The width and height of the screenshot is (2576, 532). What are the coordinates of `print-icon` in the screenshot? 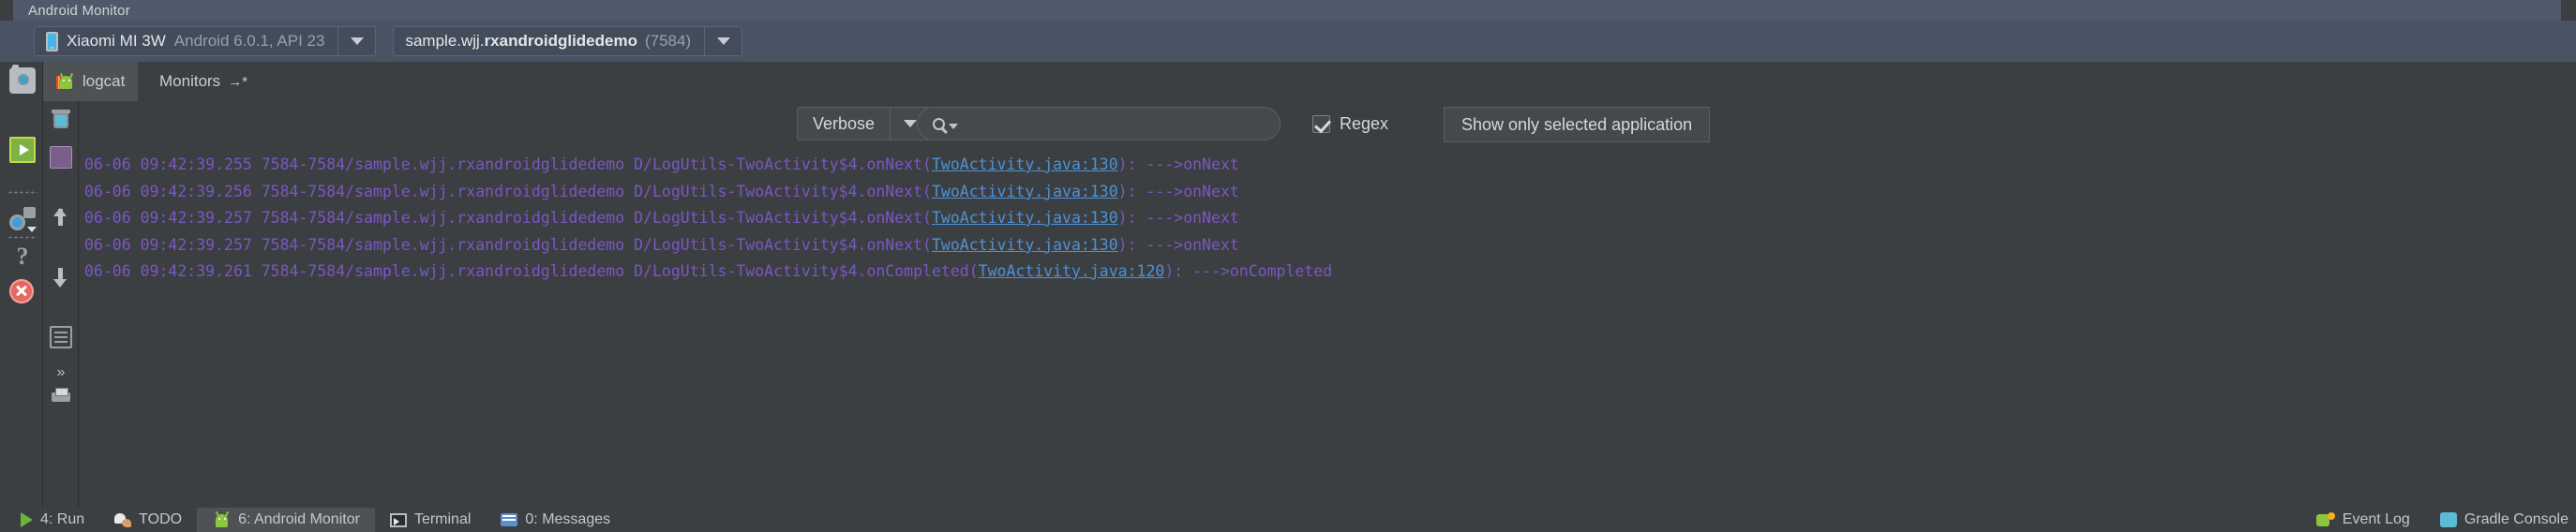 It's located at (61, 397).